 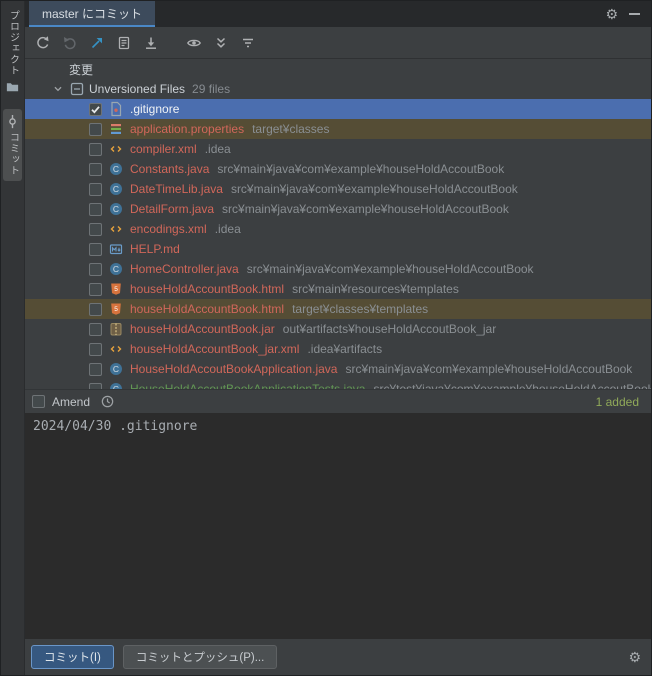 What do you see at coordinates (234, 369) in the screenshot?
I see `file-name: HouseHoldAccoutBookApplication.java` at bounding box center [234, 369].